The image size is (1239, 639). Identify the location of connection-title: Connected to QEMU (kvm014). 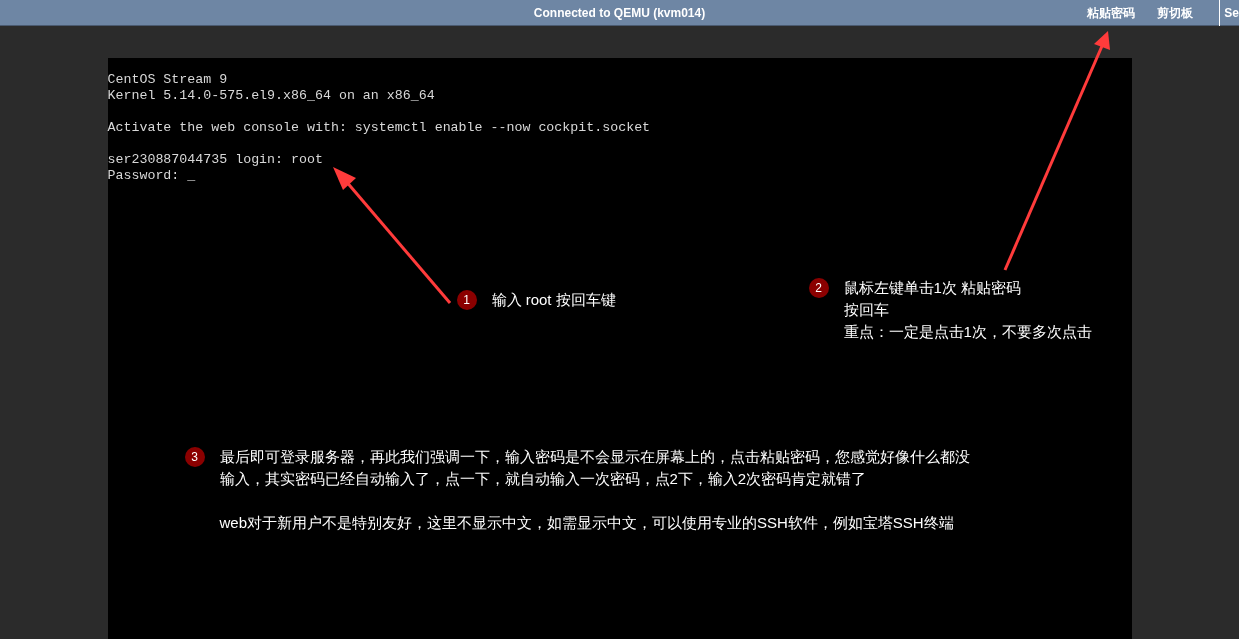
(619, 13).